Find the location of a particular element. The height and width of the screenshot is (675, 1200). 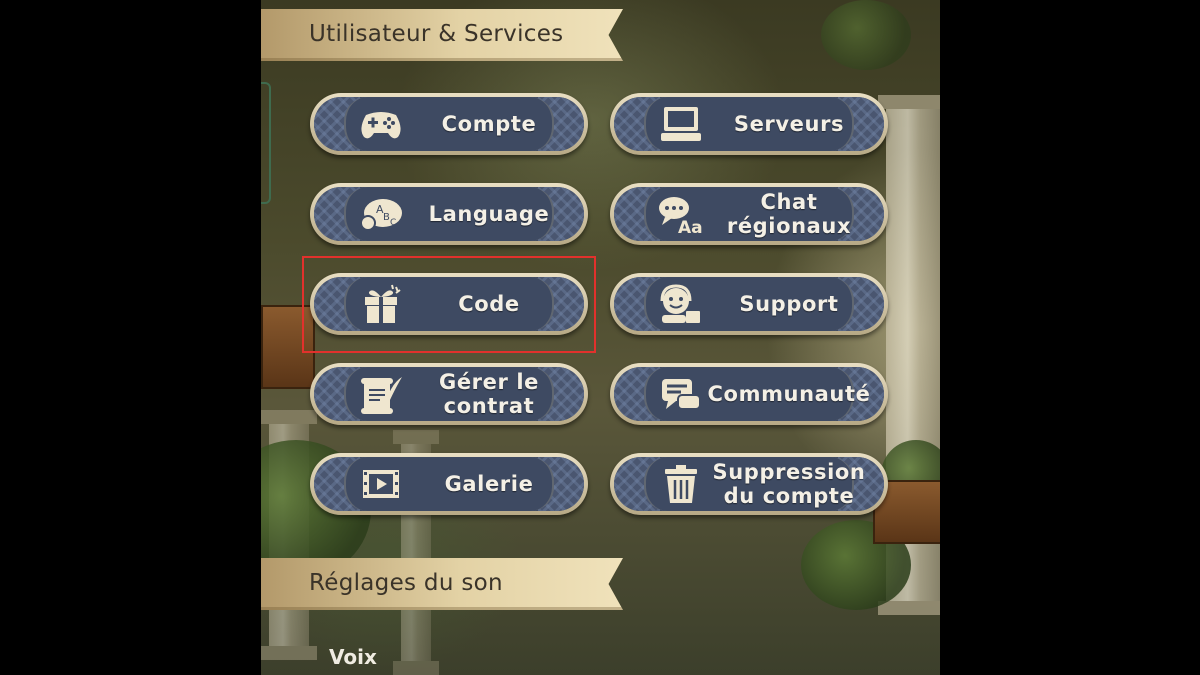

button-label: Serveurs is located at coordinates (789, 124).